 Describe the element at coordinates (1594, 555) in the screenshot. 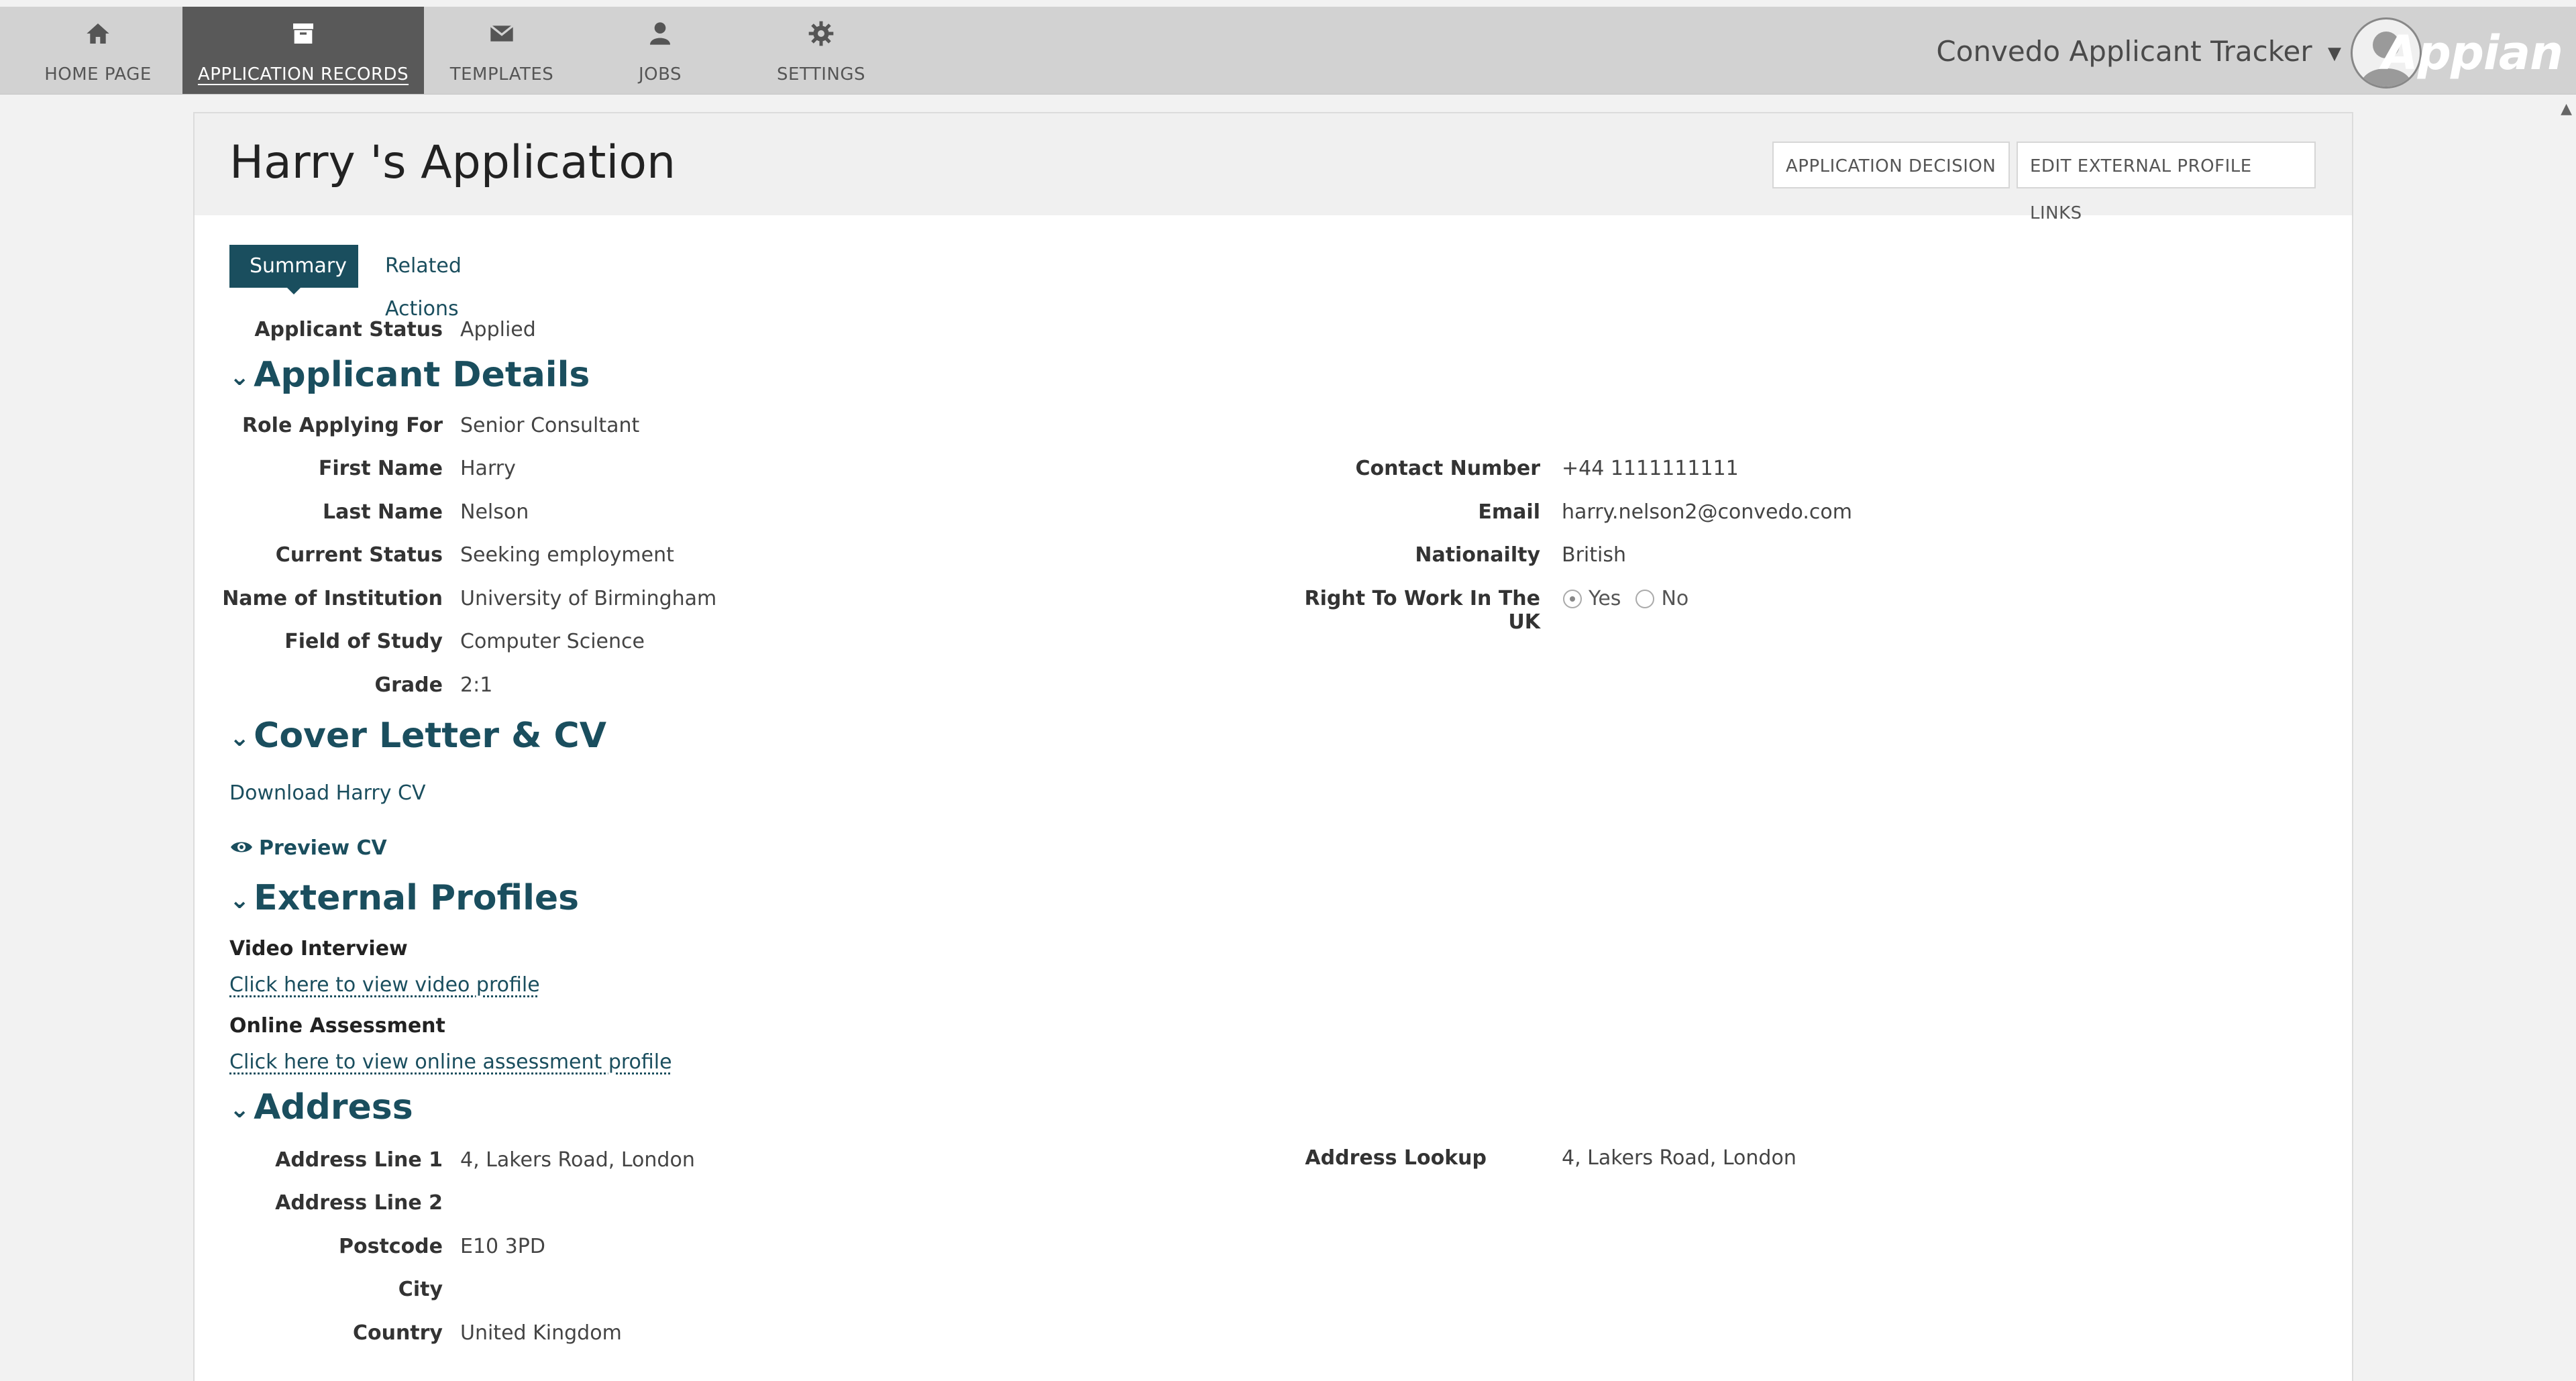

I see `nationality-value: British` at that location.